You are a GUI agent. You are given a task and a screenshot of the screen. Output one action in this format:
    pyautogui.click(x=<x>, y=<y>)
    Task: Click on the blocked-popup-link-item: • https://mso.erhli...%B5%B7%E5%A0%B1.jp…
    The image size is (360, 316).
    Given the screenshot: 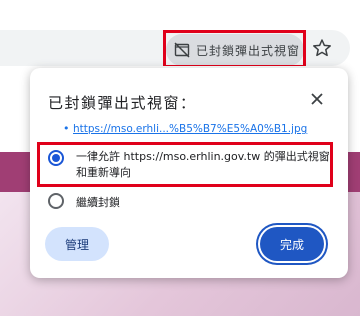 What is the action you would take?
    pyautogui.click(x=200, y=130)
    